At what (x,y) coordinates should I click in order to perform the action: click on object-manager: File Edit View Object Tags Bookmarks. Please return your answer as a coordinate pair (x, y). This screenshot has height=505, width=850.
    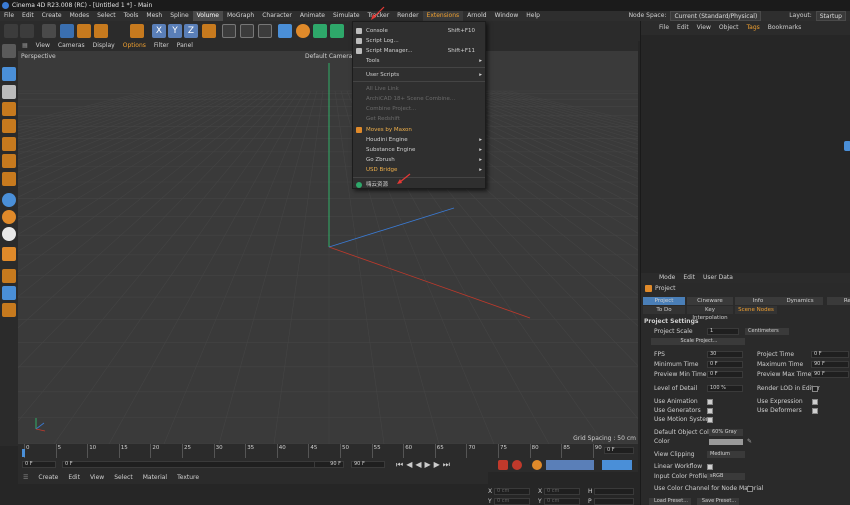
    Looking at the image, I should click on (745, 147).